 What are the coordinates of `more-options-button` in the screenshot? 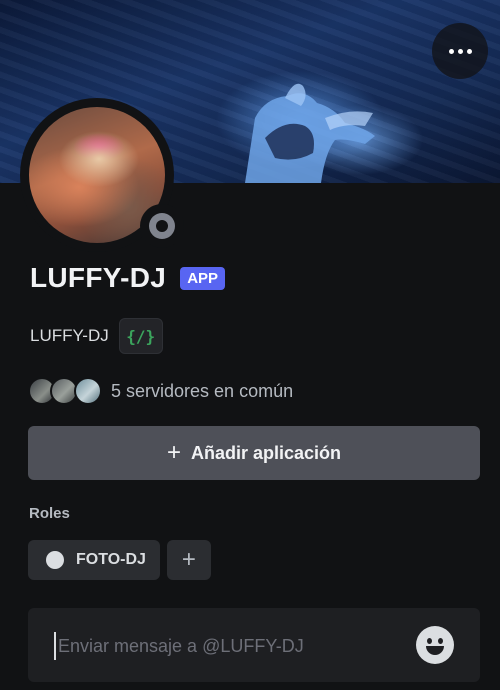 It's located at (460, 51).